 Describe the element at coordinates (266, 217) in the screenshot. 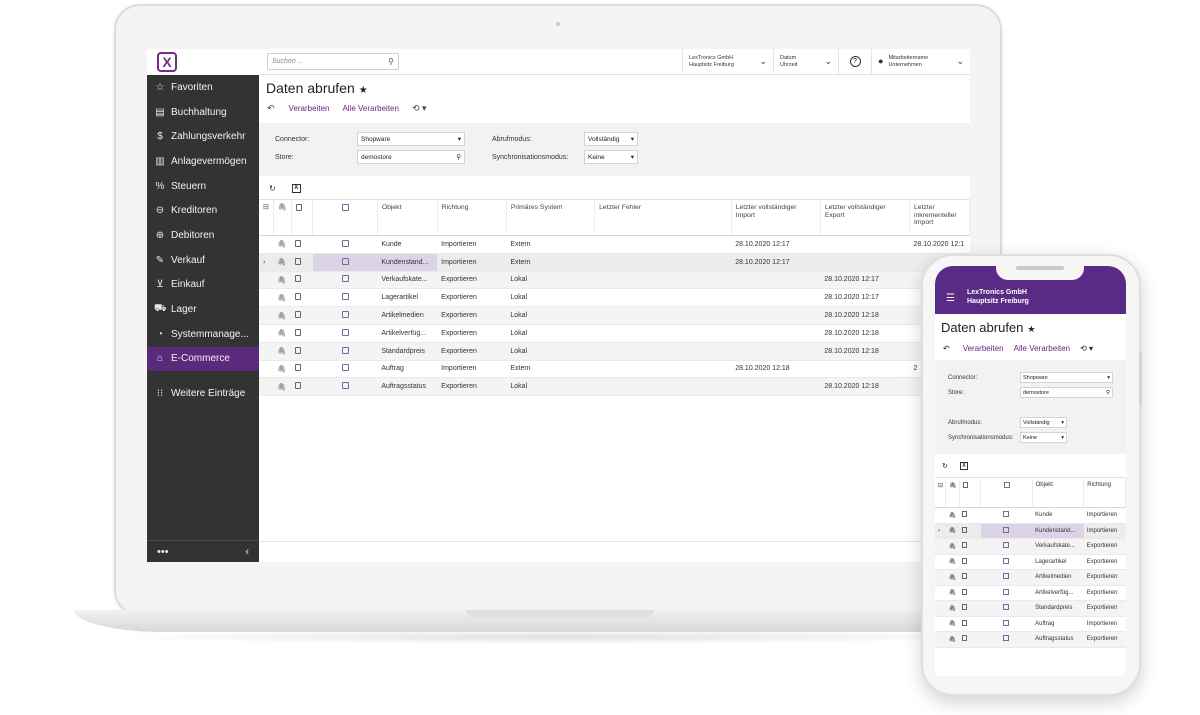

I see `expand-all-icon: ⊟` at that location.